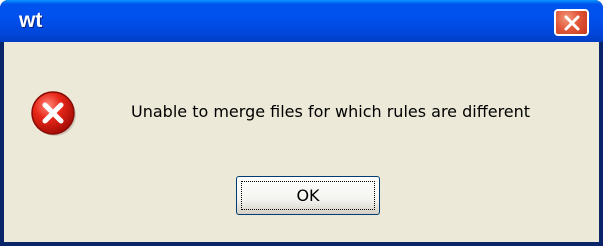  I want to click on ok-button-label: OK, so click(308, 195).